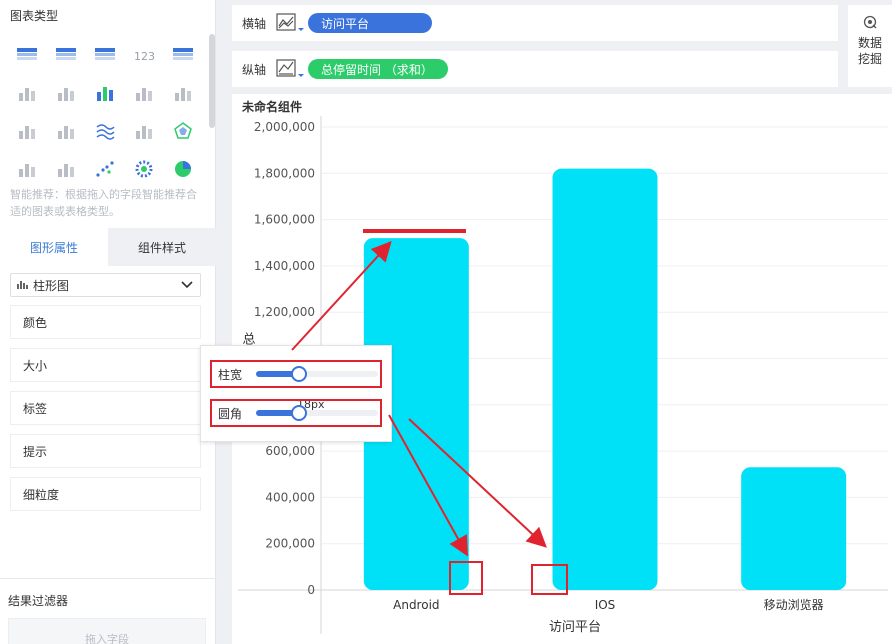 Image resolution: width=892 pixels, height=644 pixels. What do you see at coordinates (284, 173) in the screenshot?
I see `y-tick-label: 1,800,000` at bounding box center [284, 173].